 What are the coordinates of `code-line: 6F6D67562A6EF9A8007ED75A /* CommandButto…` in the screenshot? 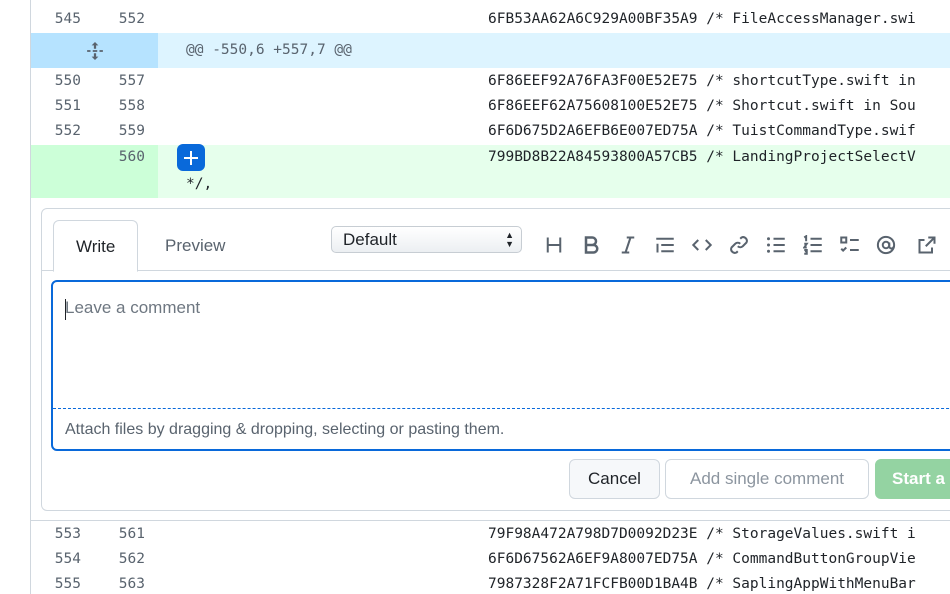 It's located at (702, 559).